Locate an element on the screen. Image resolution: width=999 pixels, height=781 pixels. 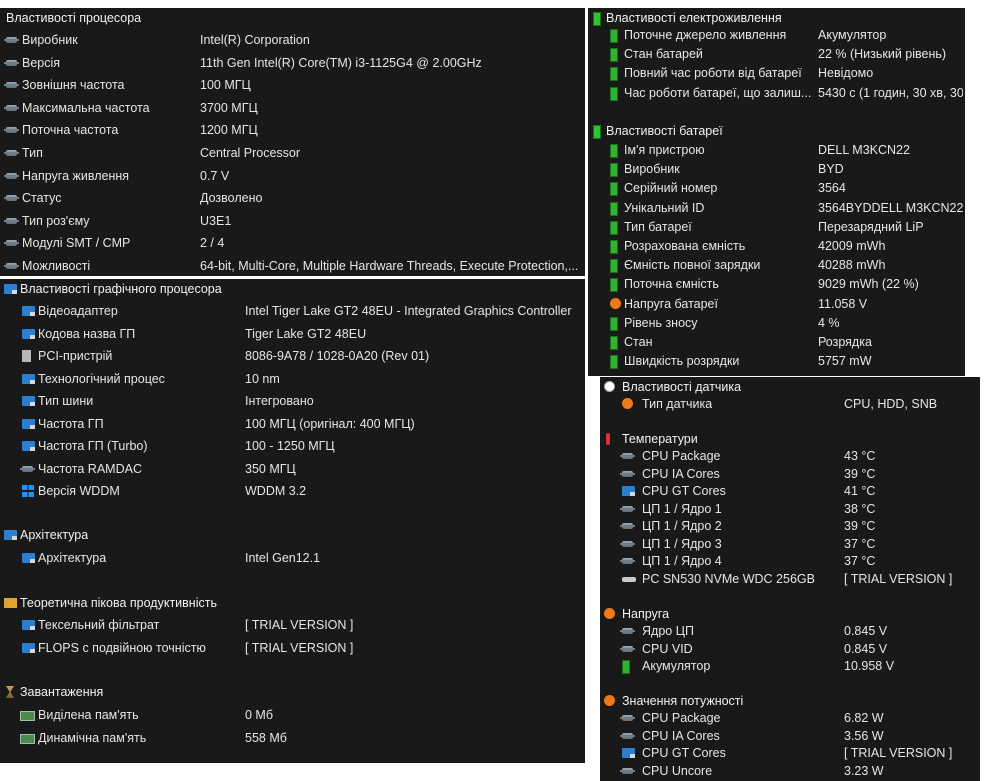
item-value: Розрядка is located at coordinates (845, 342).